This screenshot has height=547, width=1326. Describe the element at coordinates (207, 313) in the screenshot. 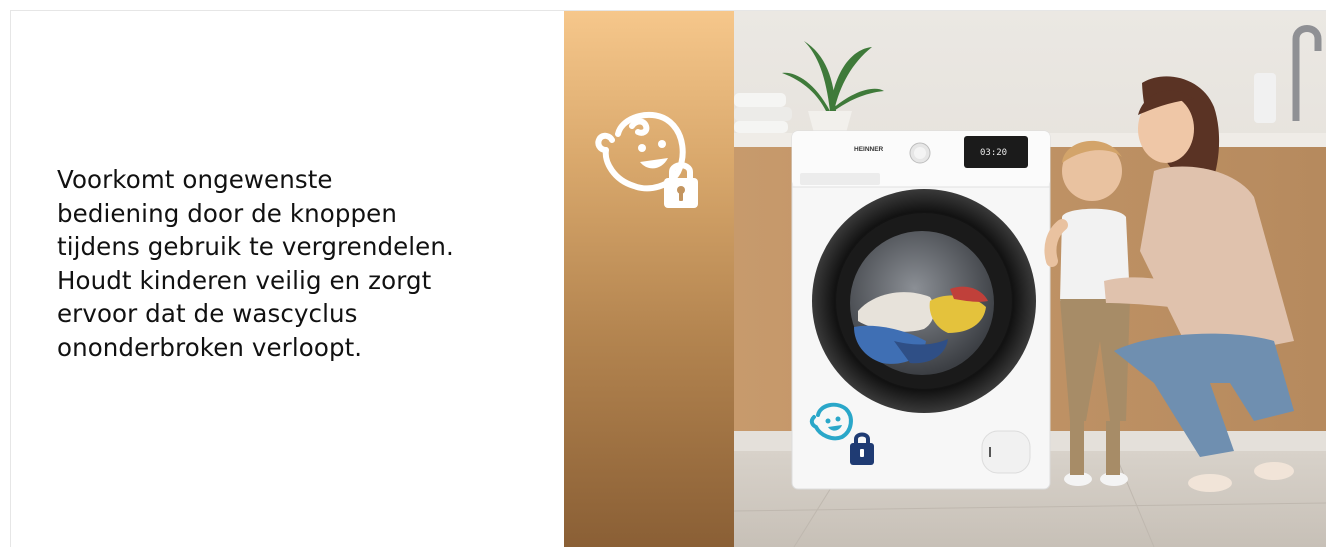

I see `description-line: ervoor dat de wascyclus` at that location.